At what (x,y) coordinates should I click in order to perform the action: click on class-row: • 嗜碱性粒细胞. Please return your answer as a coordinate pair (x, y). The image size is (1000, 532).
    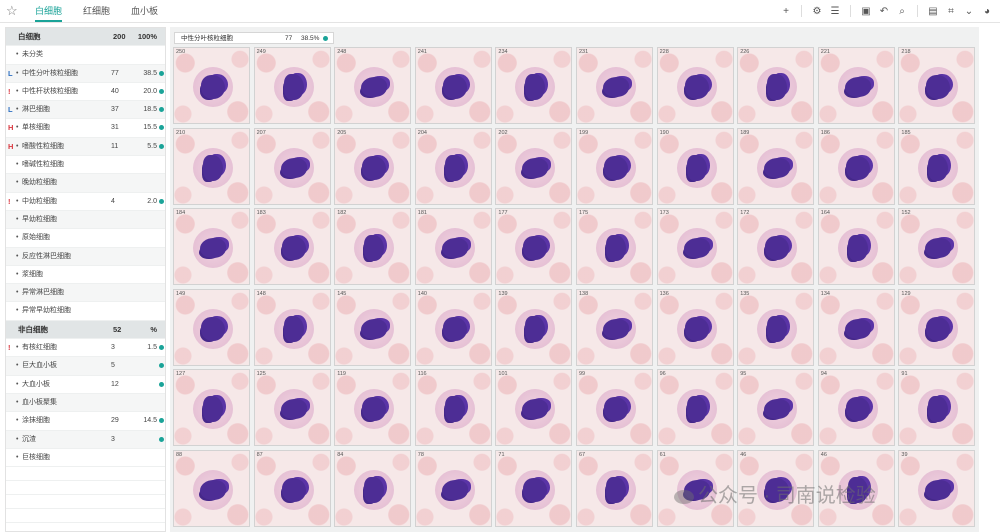
    Looking at the image, I should click on (85, 165).